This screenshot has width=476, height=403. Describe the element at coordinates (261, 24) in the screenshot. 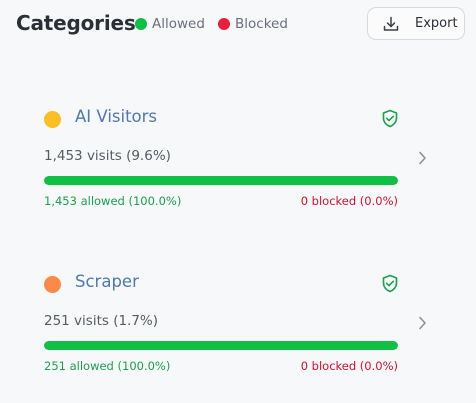

I see `legend-blocked-label: Blocked` at that location.